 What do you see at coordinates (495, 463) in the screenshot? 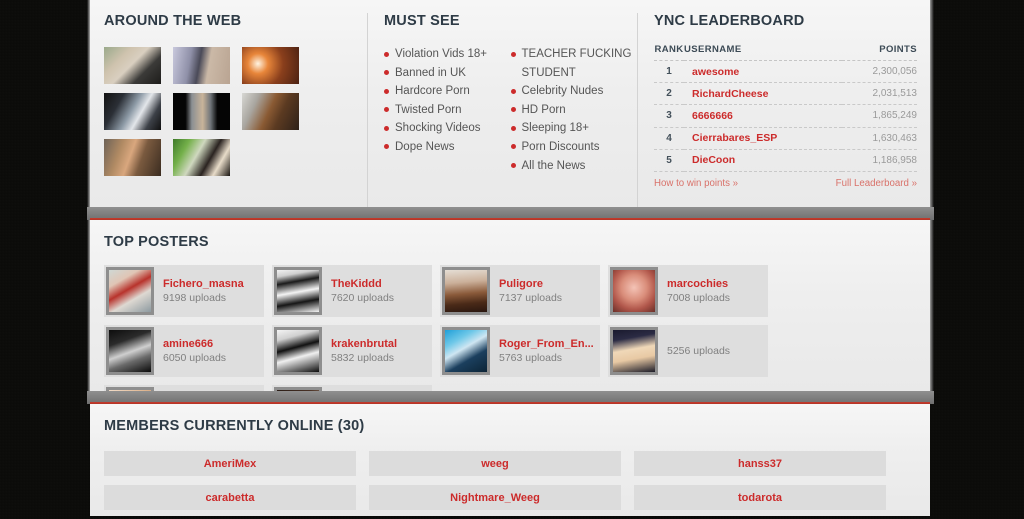
I see `list-item: weeg` at bounding box center [495, 463].